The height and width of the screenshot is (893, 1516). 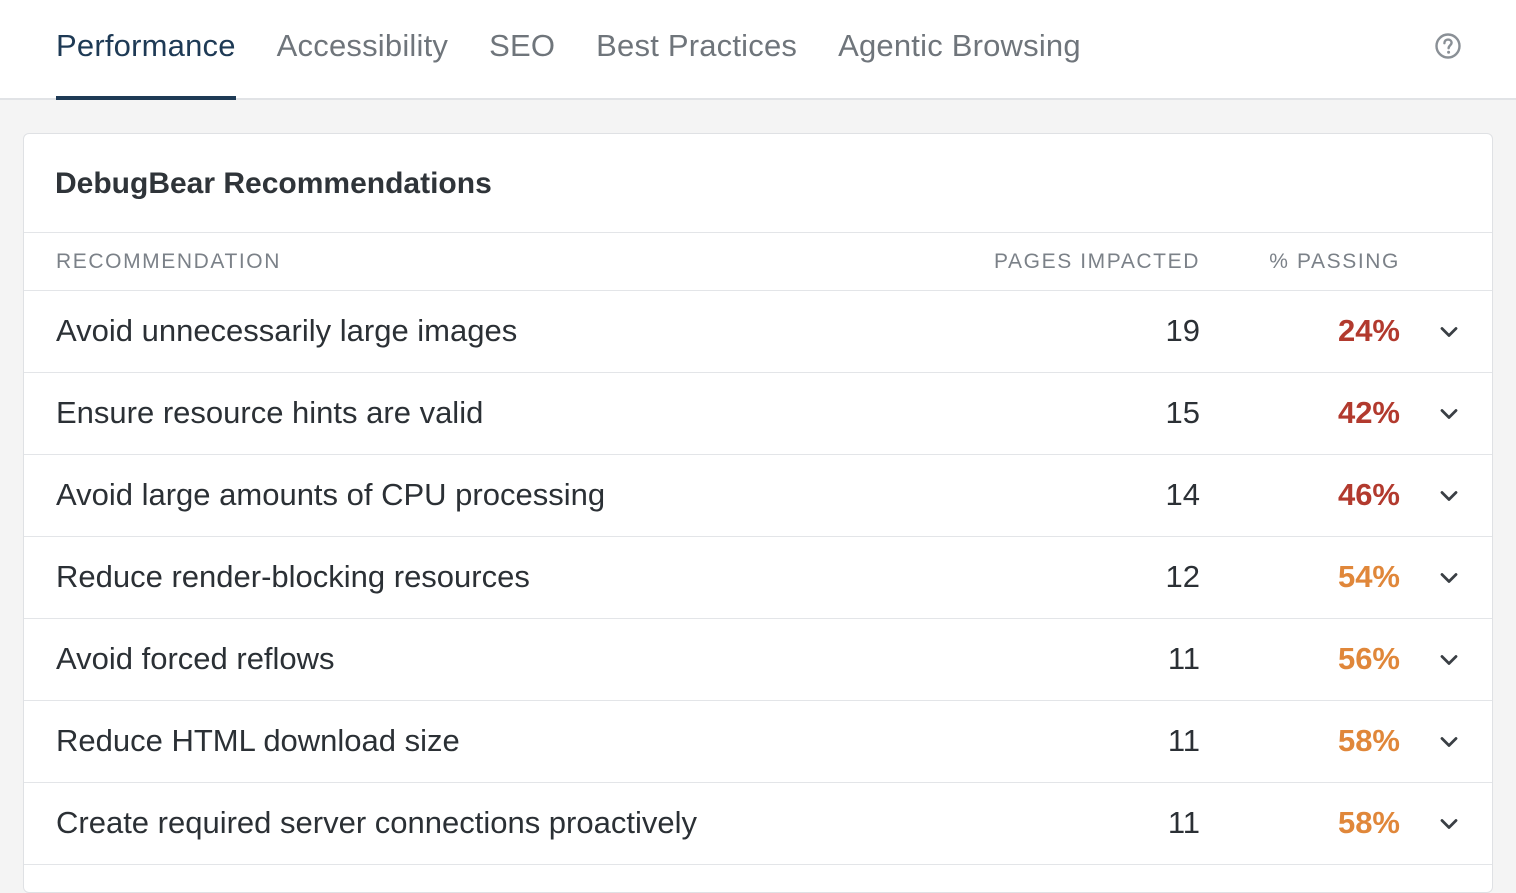 I want to click on table-header: RECOMMENDATION PAGES IMPACTED % PASSING, so click(x=758, y=262).